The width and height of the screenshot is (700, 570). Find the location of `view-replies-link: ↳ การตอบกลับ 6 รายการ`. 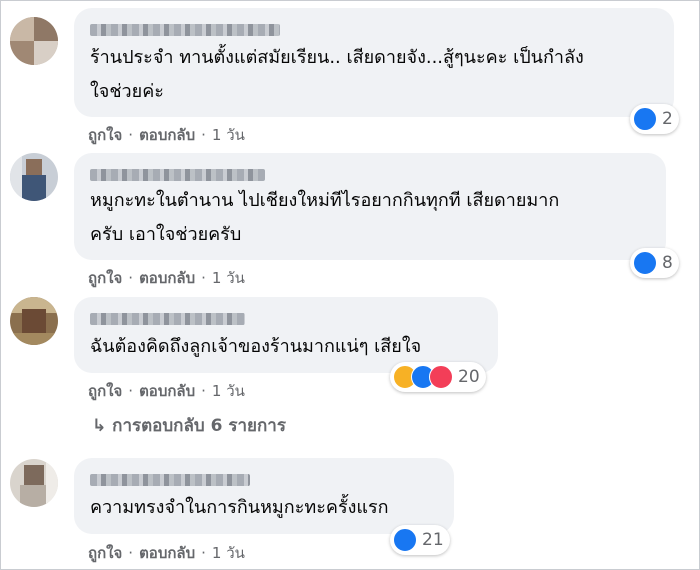

view-replies-link: ↳ การตอบกลับ 6 รายการ is located at coordinates (189, 425).